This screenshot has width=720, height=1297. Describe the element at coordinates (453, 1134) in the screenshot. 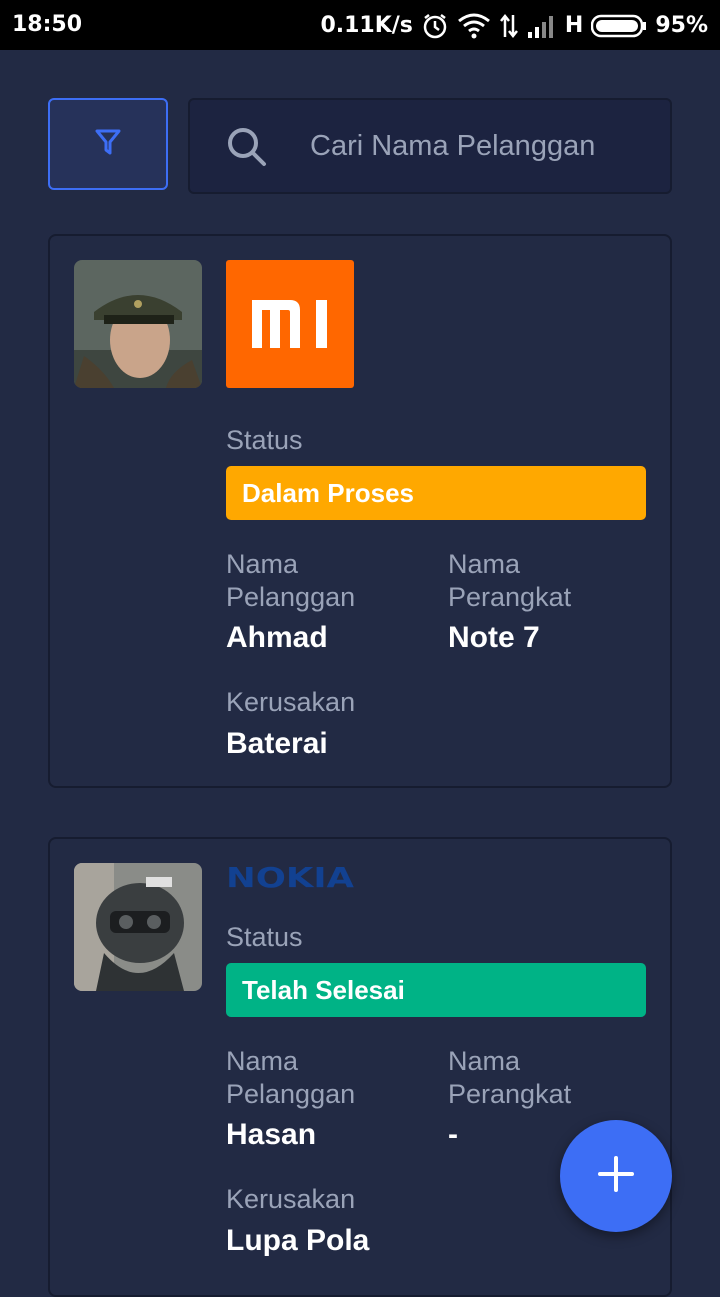

I see `device-name-value: -` at that location.